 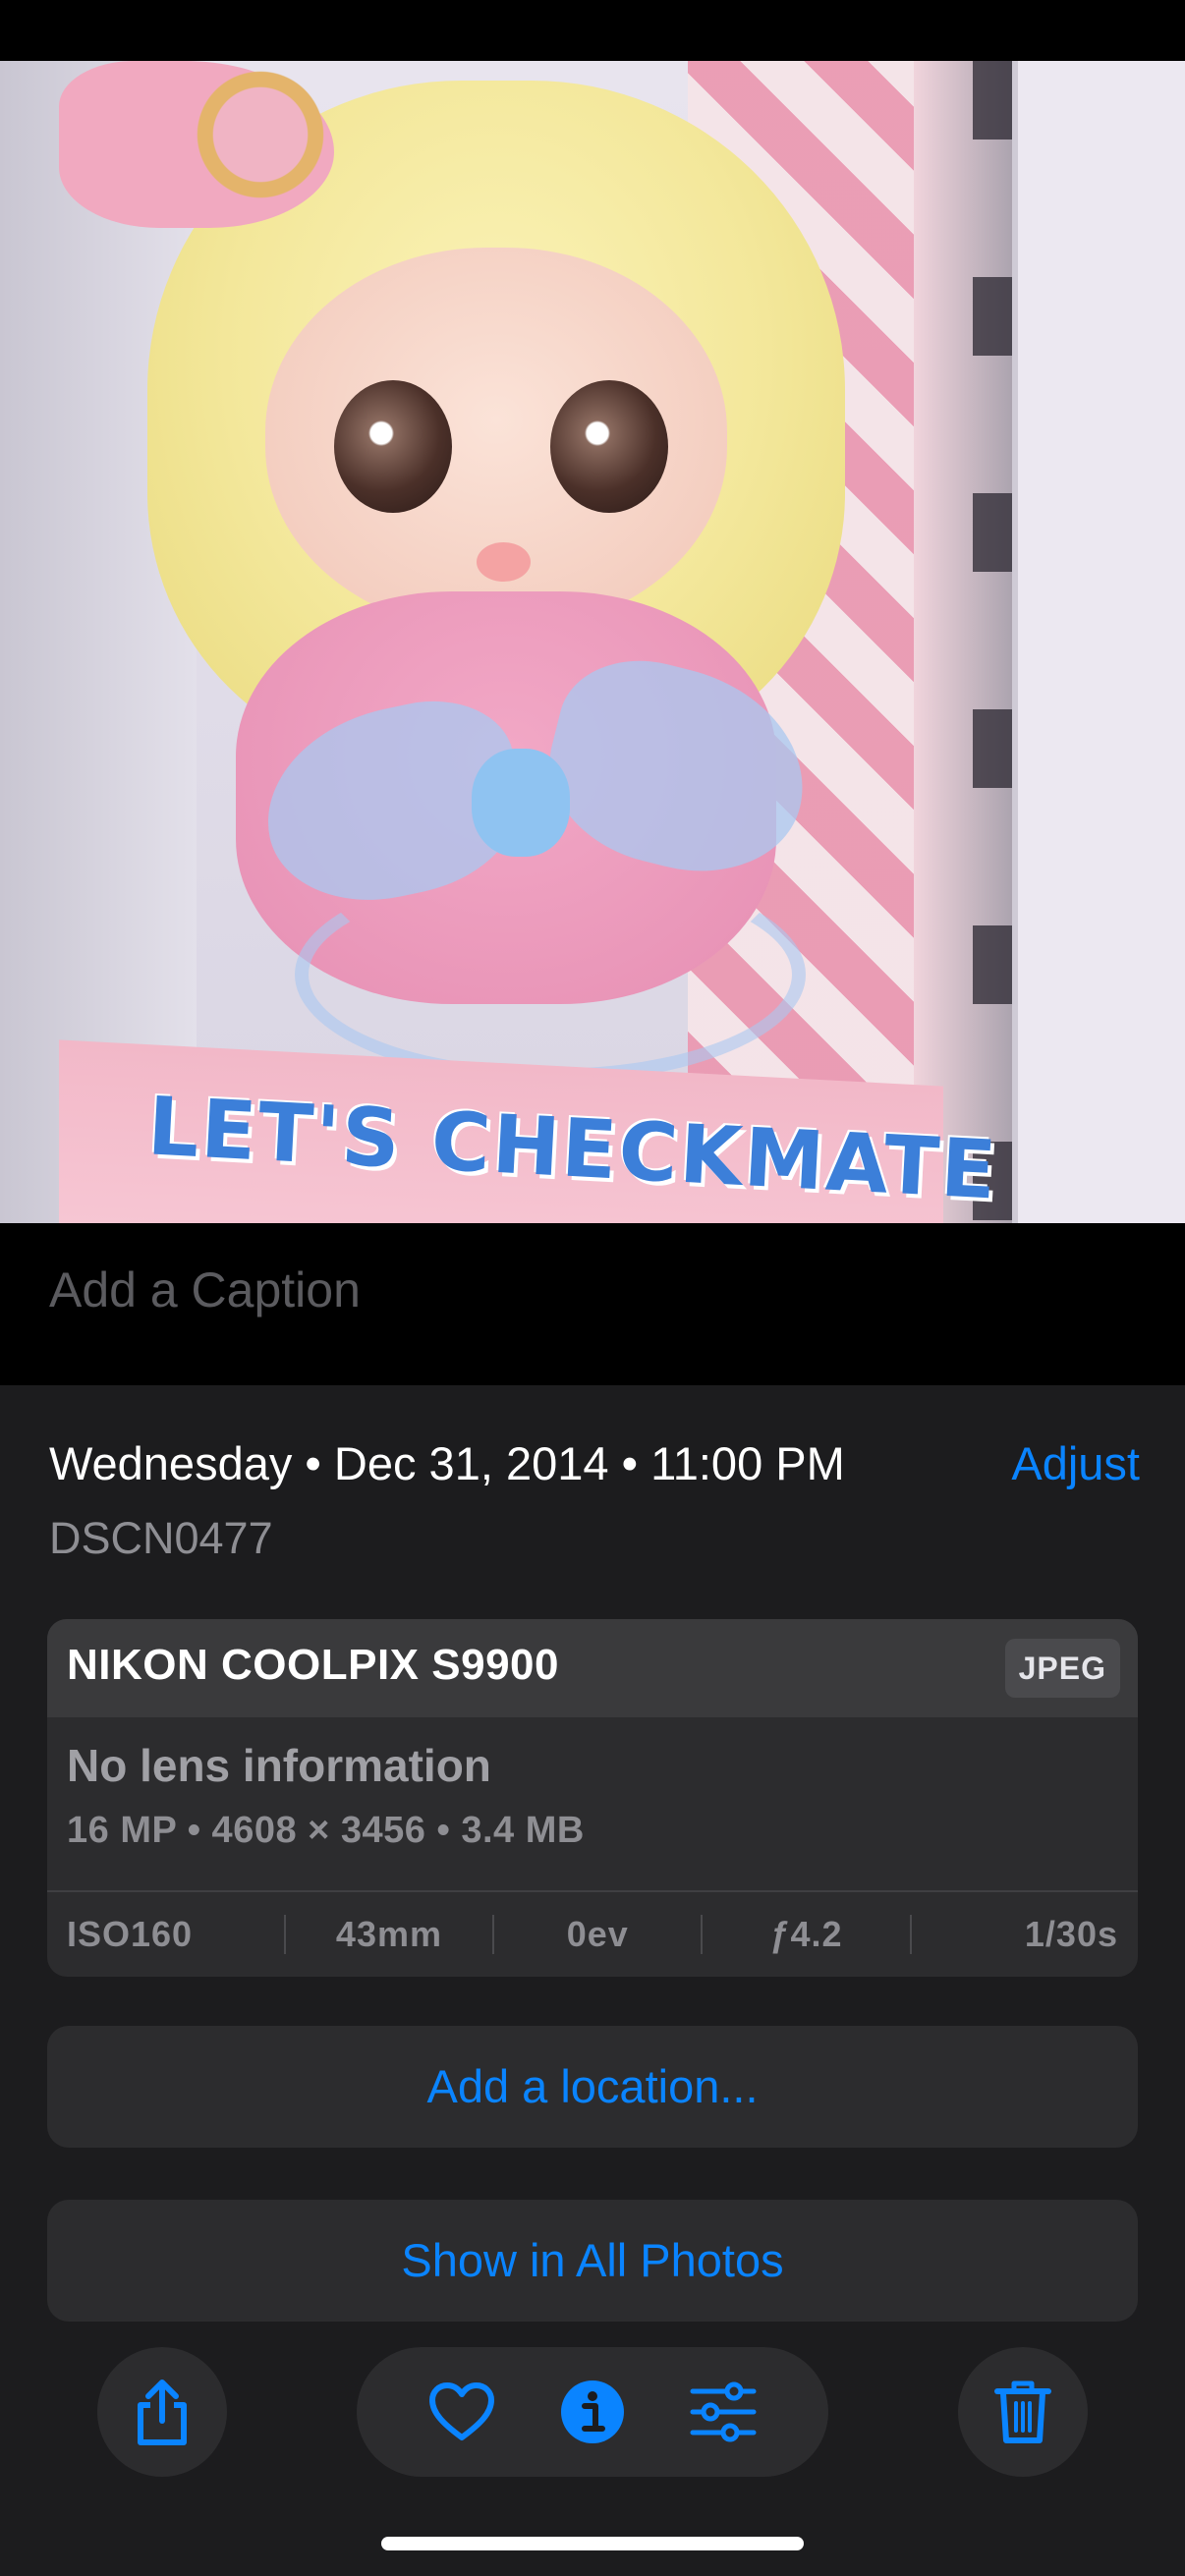 I want to click on heart-icon, so click(x=461, y=2411).